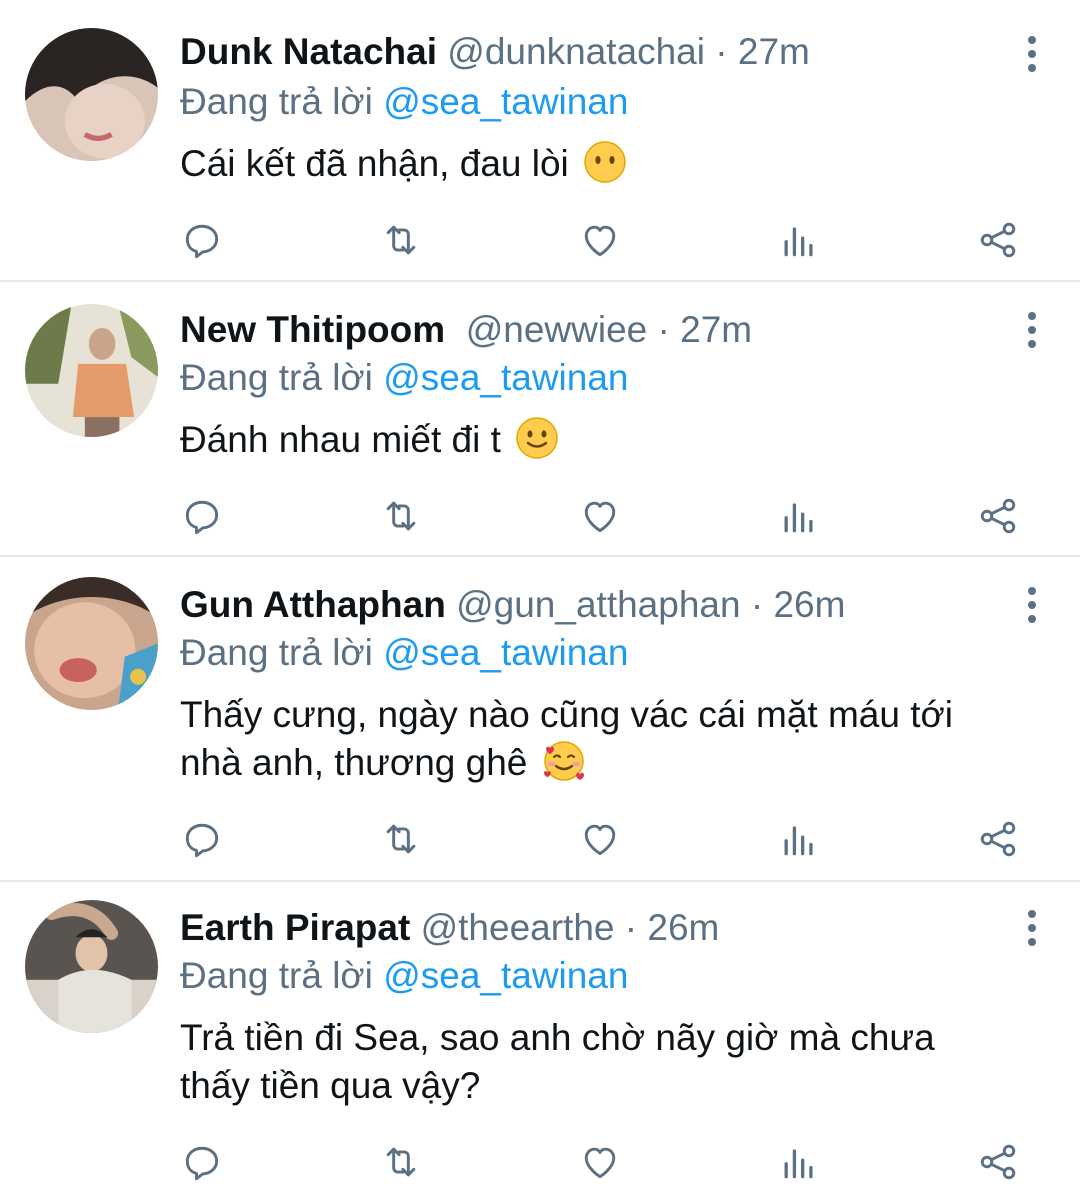 This screenshot has width=1080, height=1194. Describe the element at coordinates (518, 927) in the screenshot. I see `handle: @theearthe` at that location.